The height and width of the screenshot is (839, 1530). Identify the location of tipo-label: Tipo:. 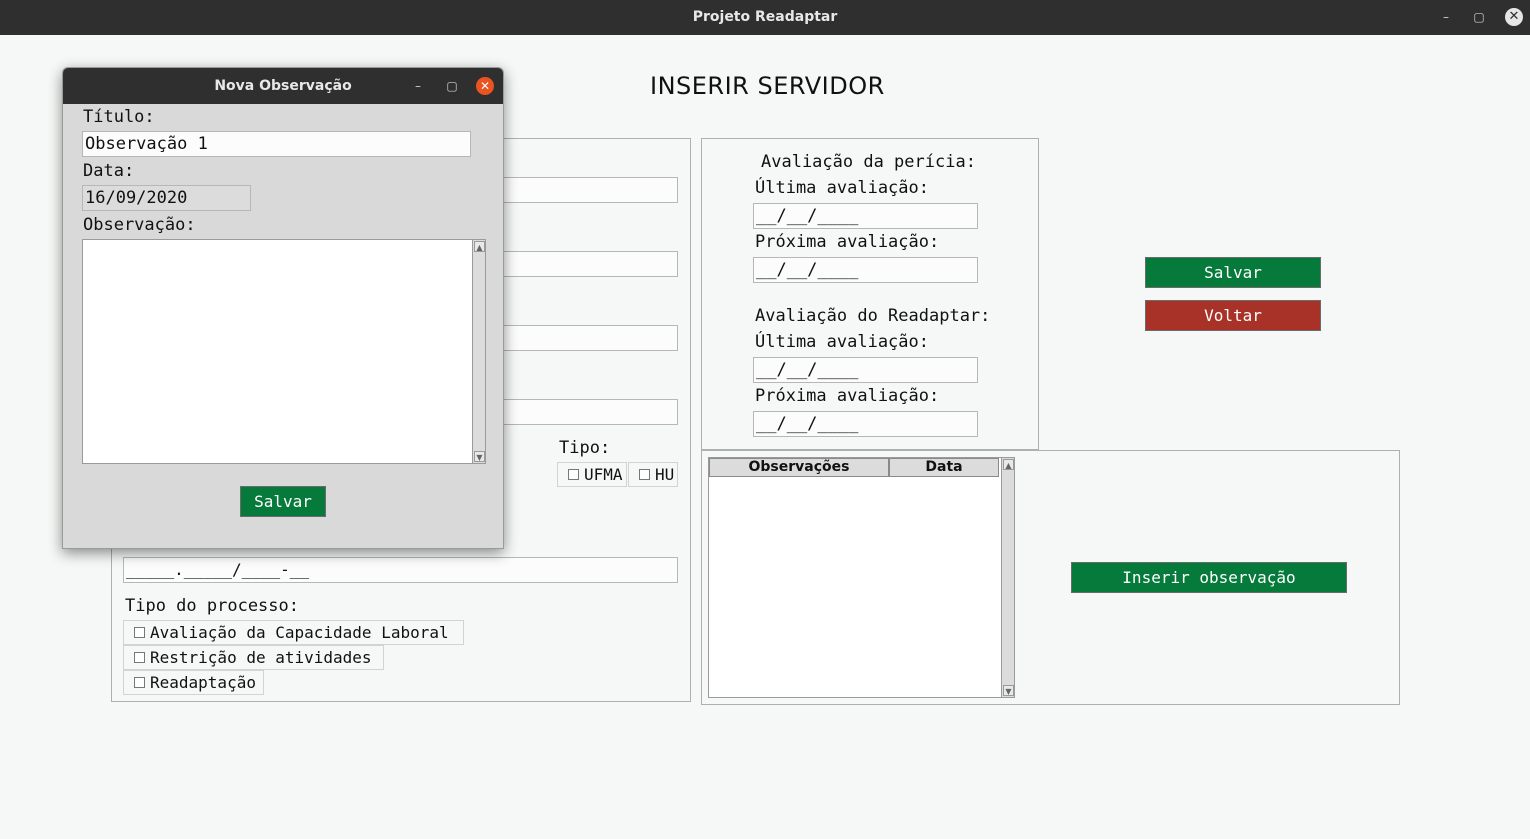
(585, 448).